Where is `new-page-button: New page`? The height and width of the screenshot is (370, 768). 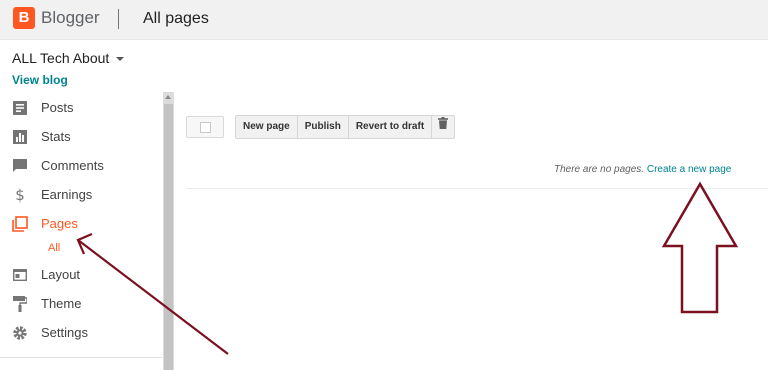 new-page-button: New page is located at coordinates (267, 127).